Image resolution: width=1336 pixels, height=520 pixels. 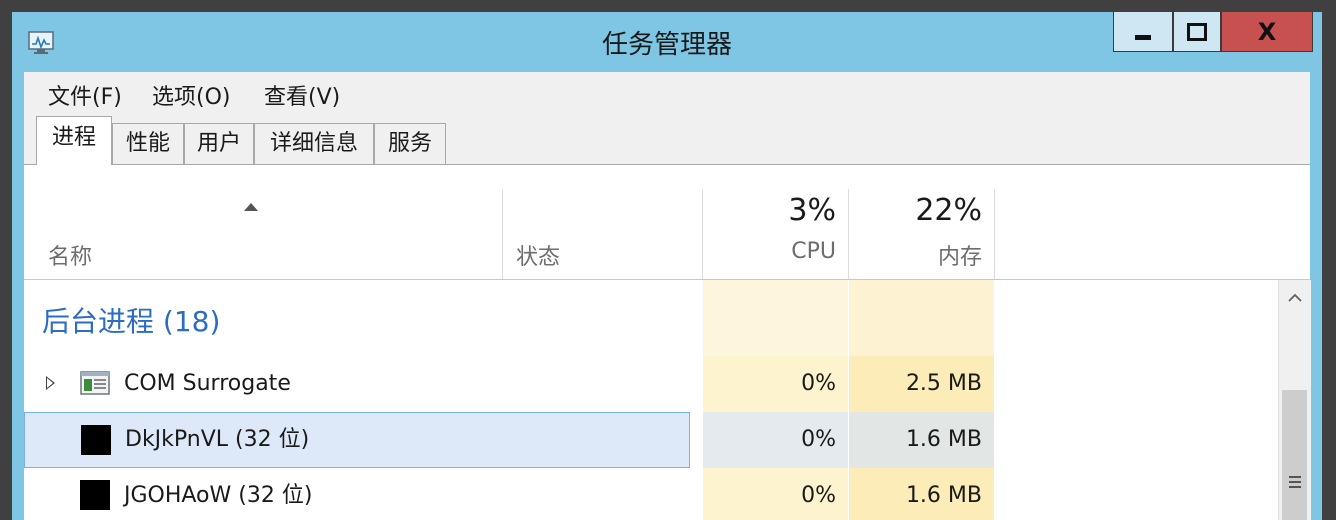 I want to click on minimize-button, so click(x=1143, y=32).